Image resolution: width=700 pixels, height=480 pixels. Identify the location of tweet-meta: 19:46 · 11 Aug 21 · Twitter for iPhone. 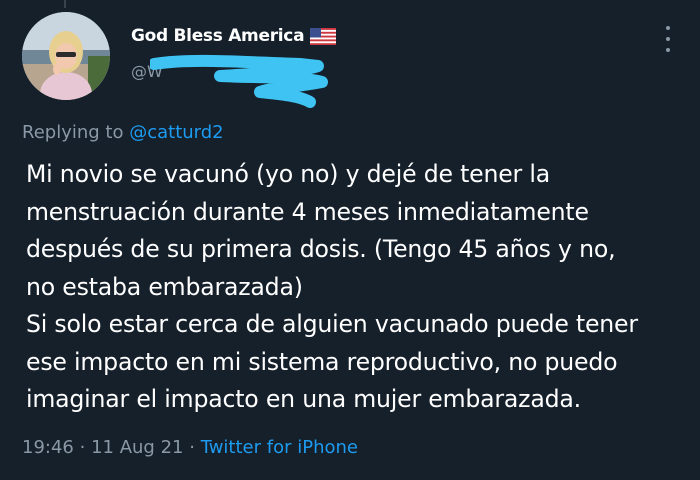
(190, 447).